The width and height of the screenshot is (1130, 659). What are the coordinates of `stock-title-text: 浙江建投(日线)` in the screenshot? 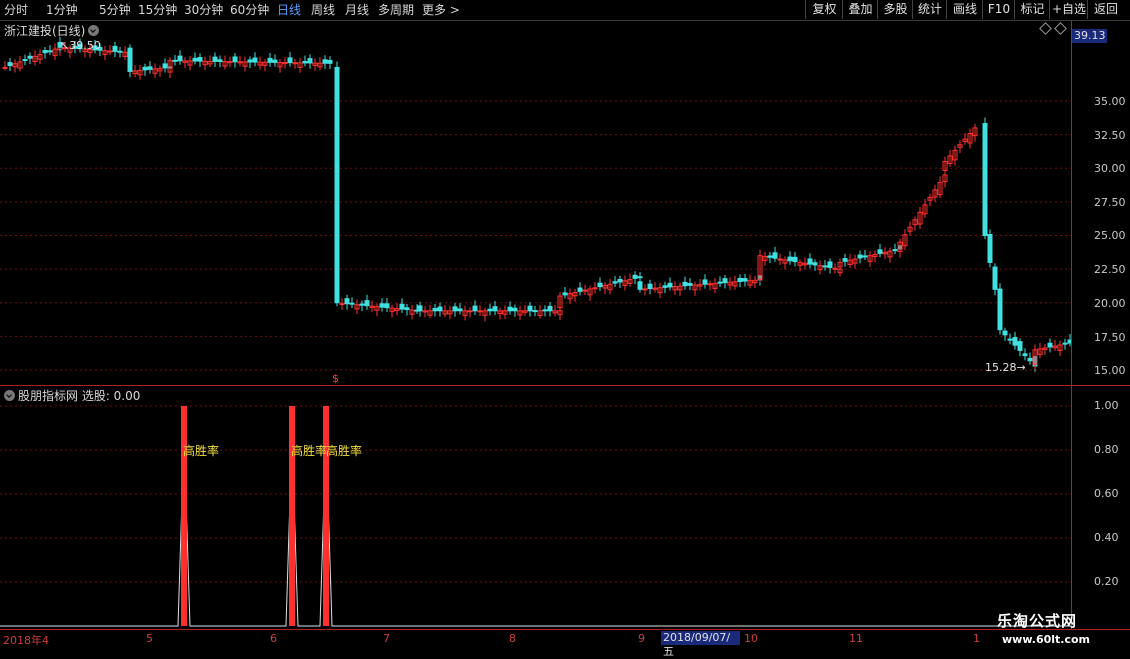 It's located at (45, 31).